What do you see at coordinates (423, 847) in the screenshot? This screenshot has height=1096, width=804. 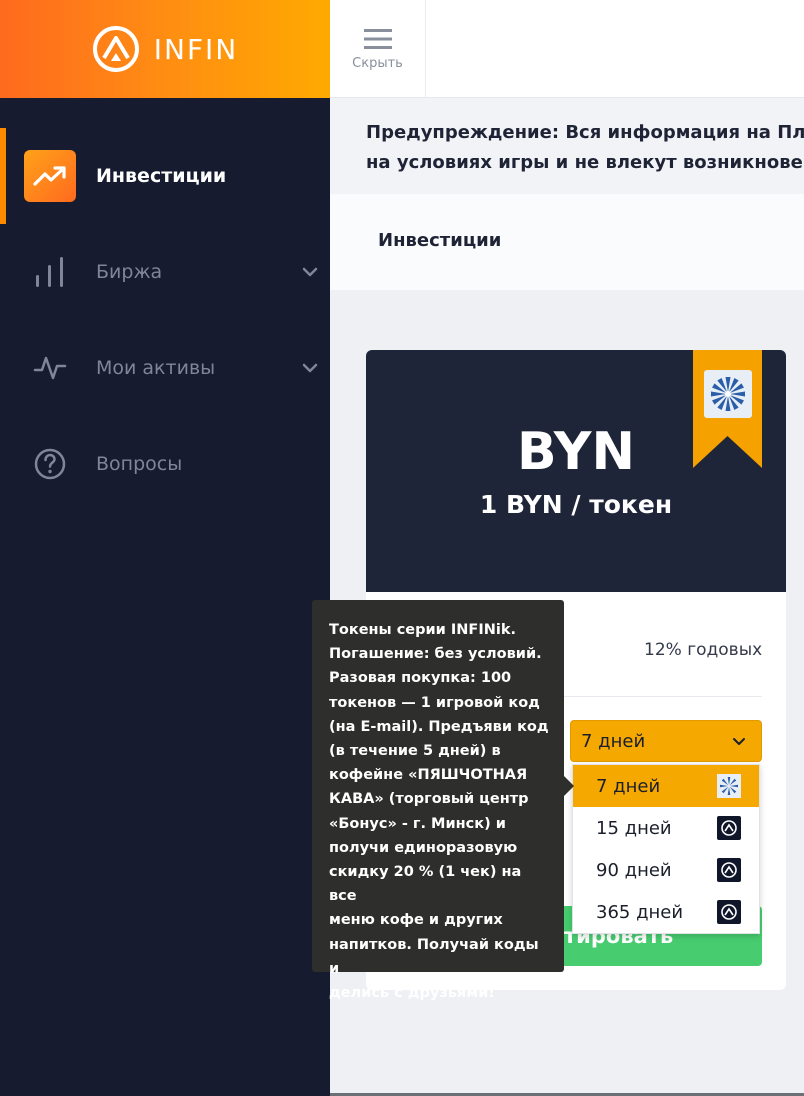 I see `tooltip-line: получи единоразовую` at bounding box center [423, 847].